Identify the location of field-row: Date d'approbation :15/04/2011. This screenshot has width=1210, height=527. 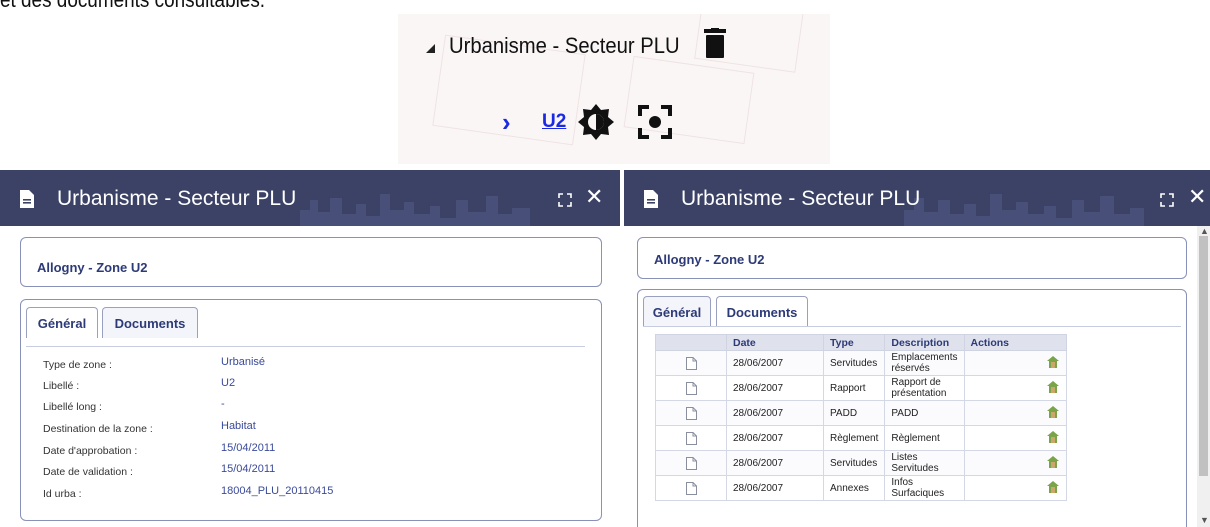
(159, 449).